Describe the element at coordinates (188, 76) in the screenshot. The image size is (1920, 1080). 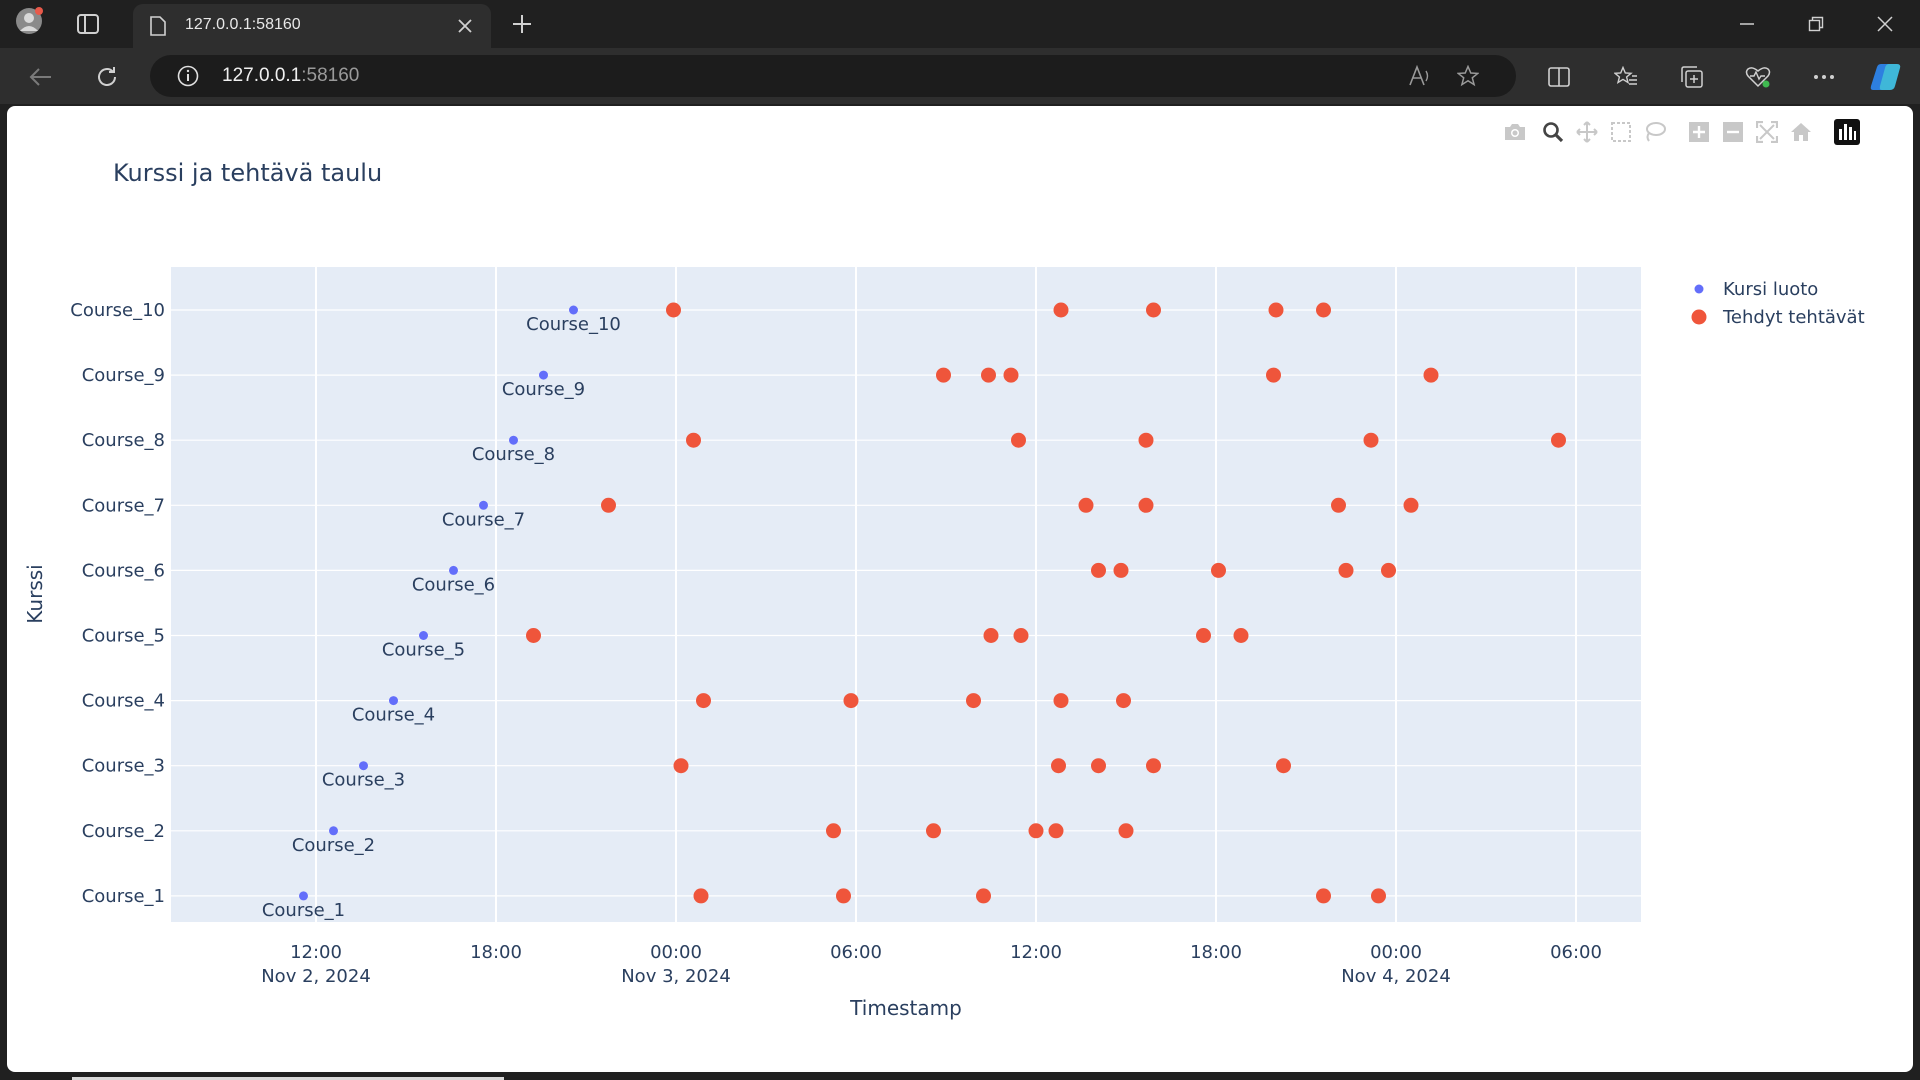
I see `info-icon` at that location.